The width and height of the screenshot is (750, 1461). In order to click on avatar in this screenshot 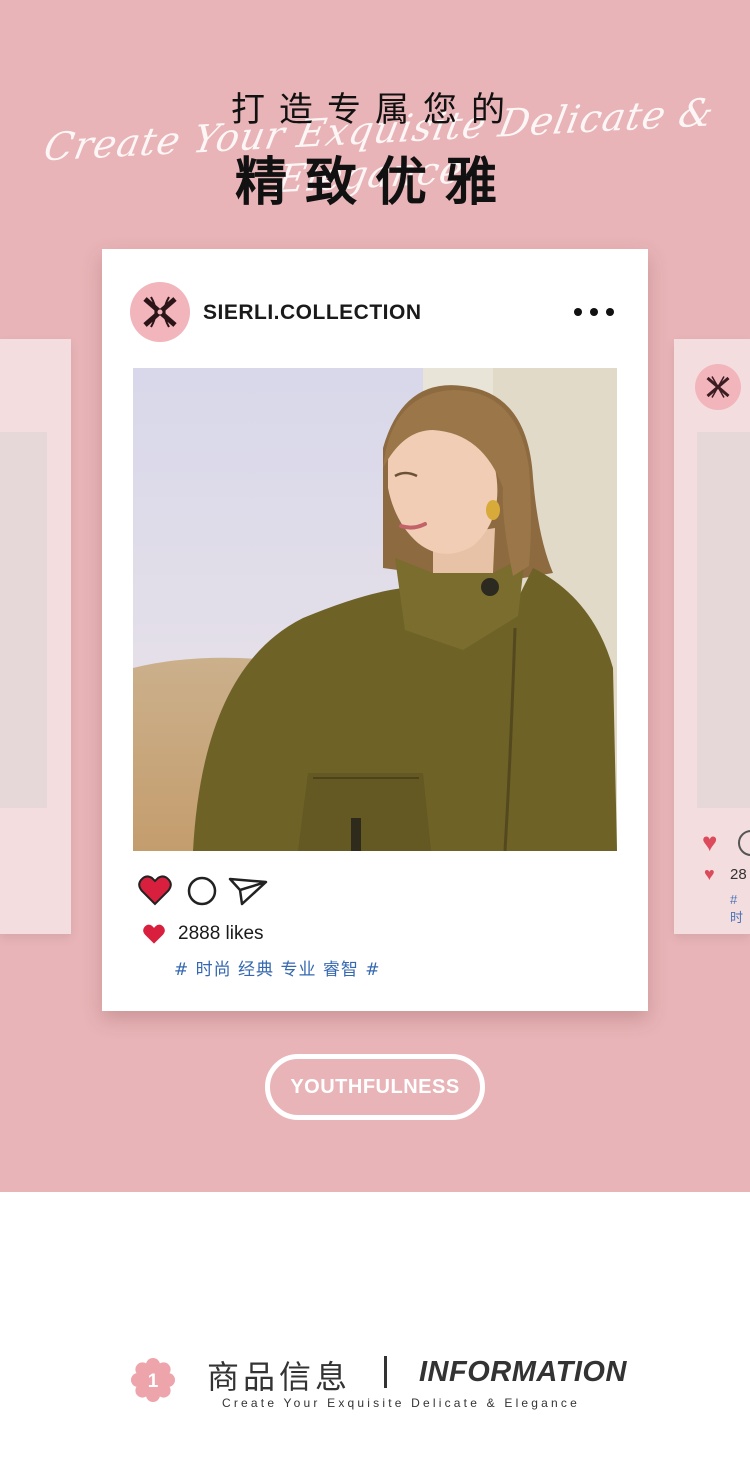, I will do `click(160, 312)`.